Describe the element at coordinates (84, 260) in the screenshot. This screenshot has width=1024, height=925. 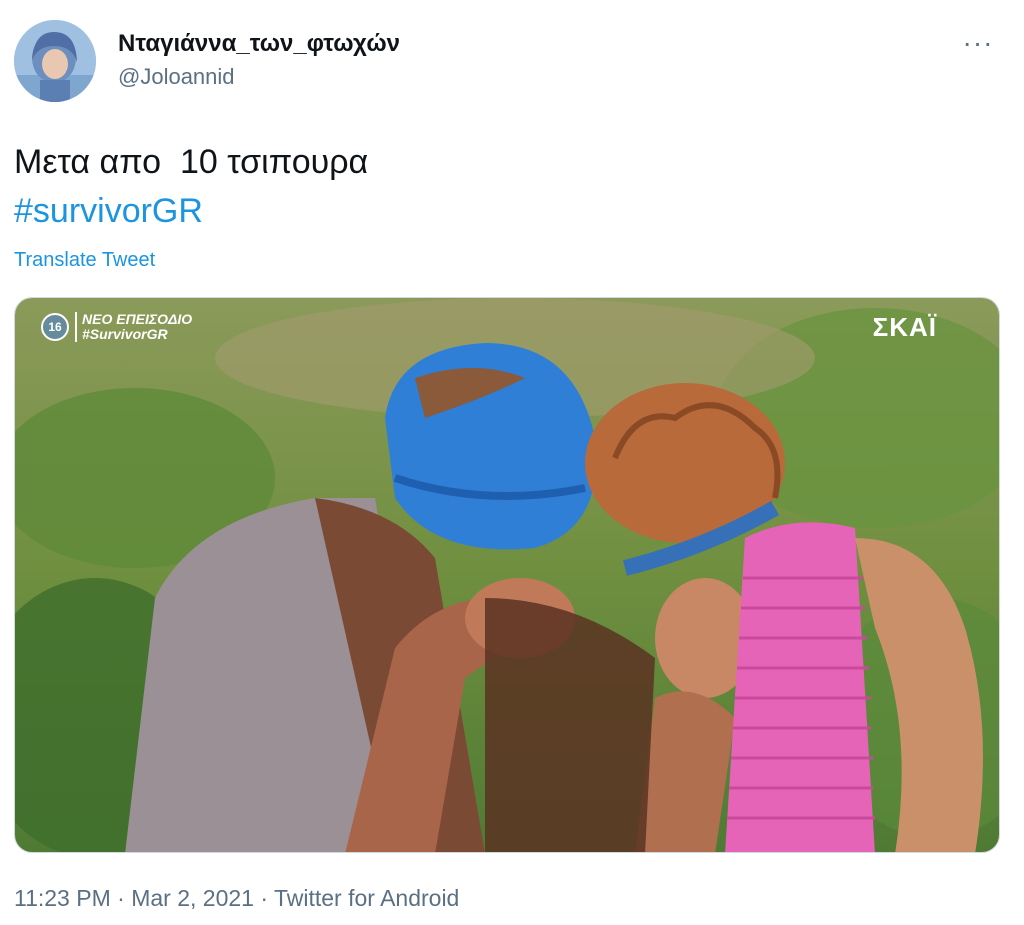
I see `translate-tweet-link: Translate Tweet` at that location.